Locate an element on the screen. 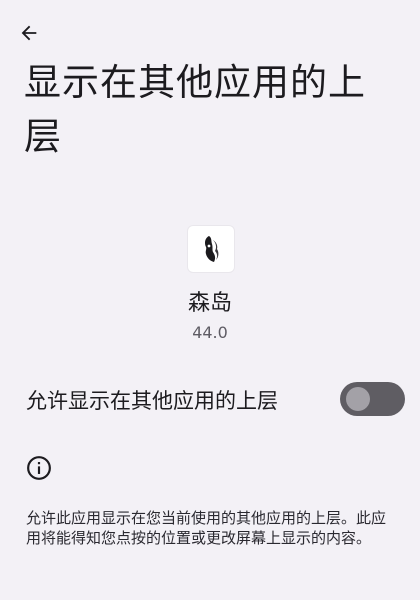  app-name: 森岛 is located at coordinates (209, 303).